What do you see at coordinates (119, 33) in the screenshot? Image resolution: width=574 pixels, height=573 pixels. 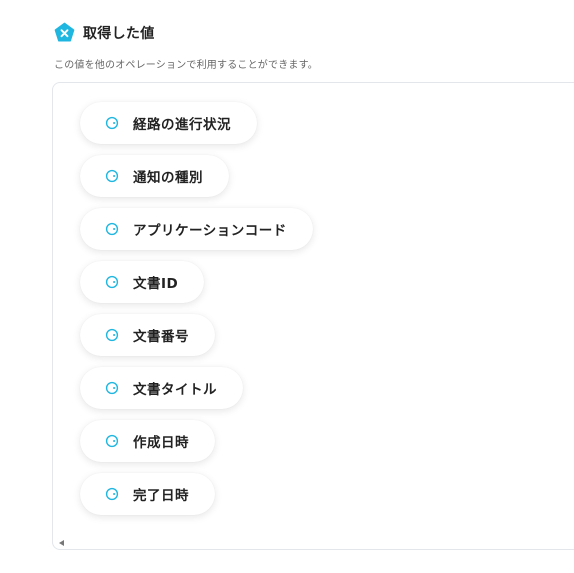 I see `section-title: 取得した値` at bounding box center [119, 33].